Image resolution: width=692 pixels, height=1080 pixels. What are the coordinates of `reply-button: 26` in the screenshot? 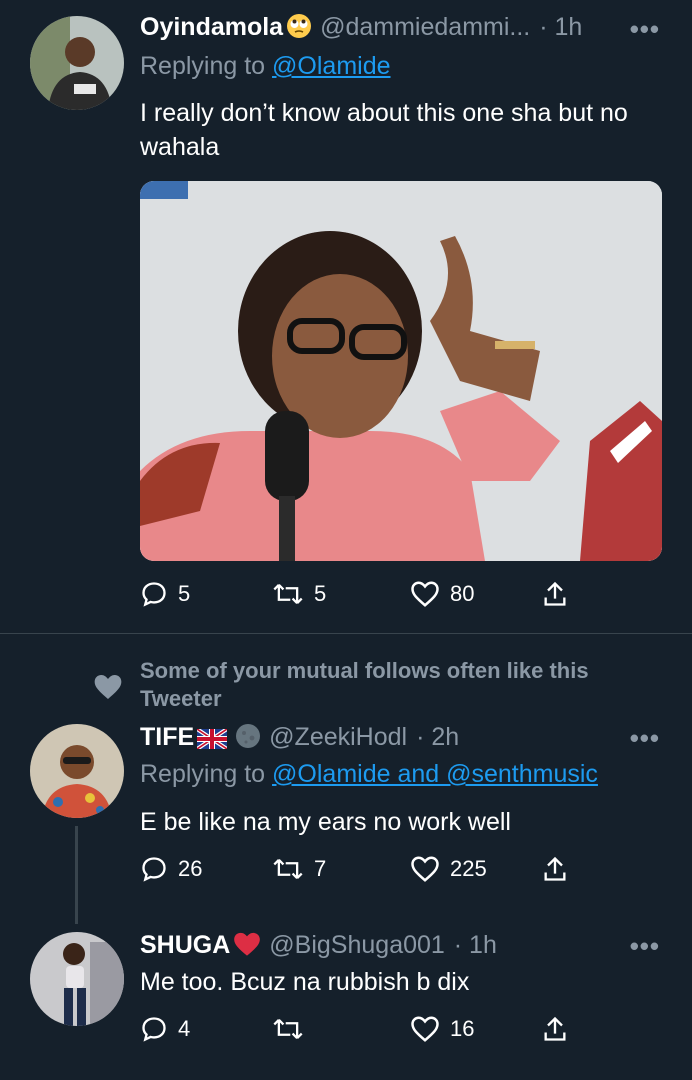 It's located at (171, 869).